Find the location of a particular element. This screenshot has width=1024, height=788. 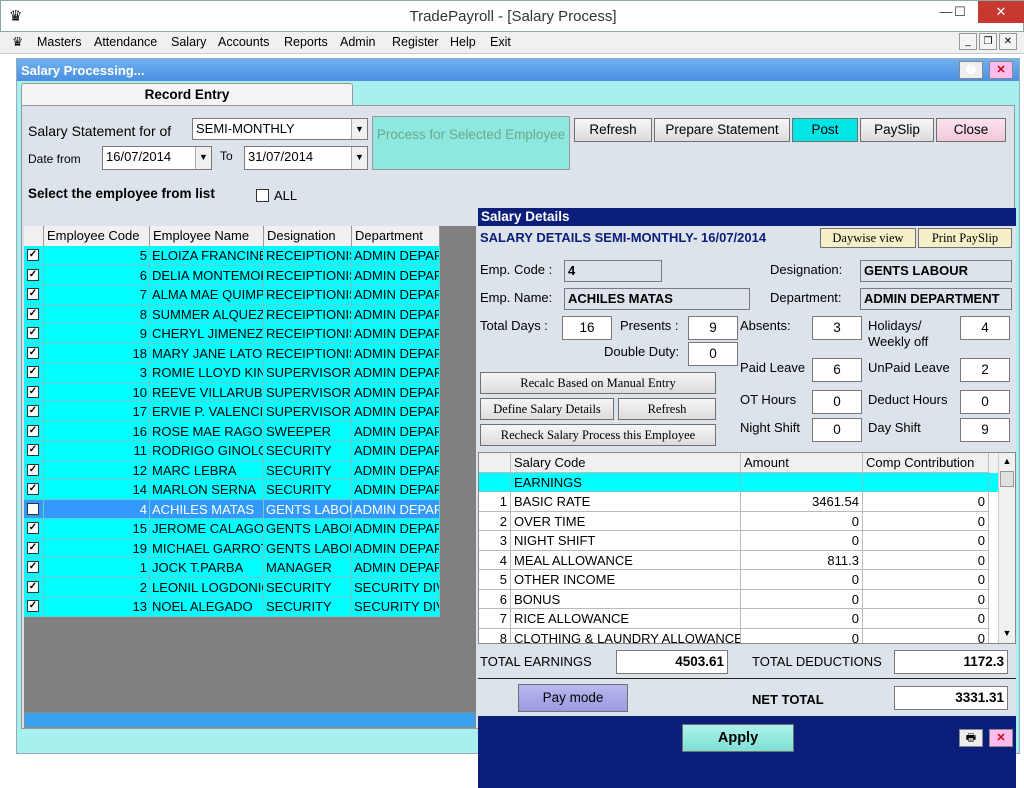

scroll-up-icon: ▲ is located at coordinates (1007, 461).